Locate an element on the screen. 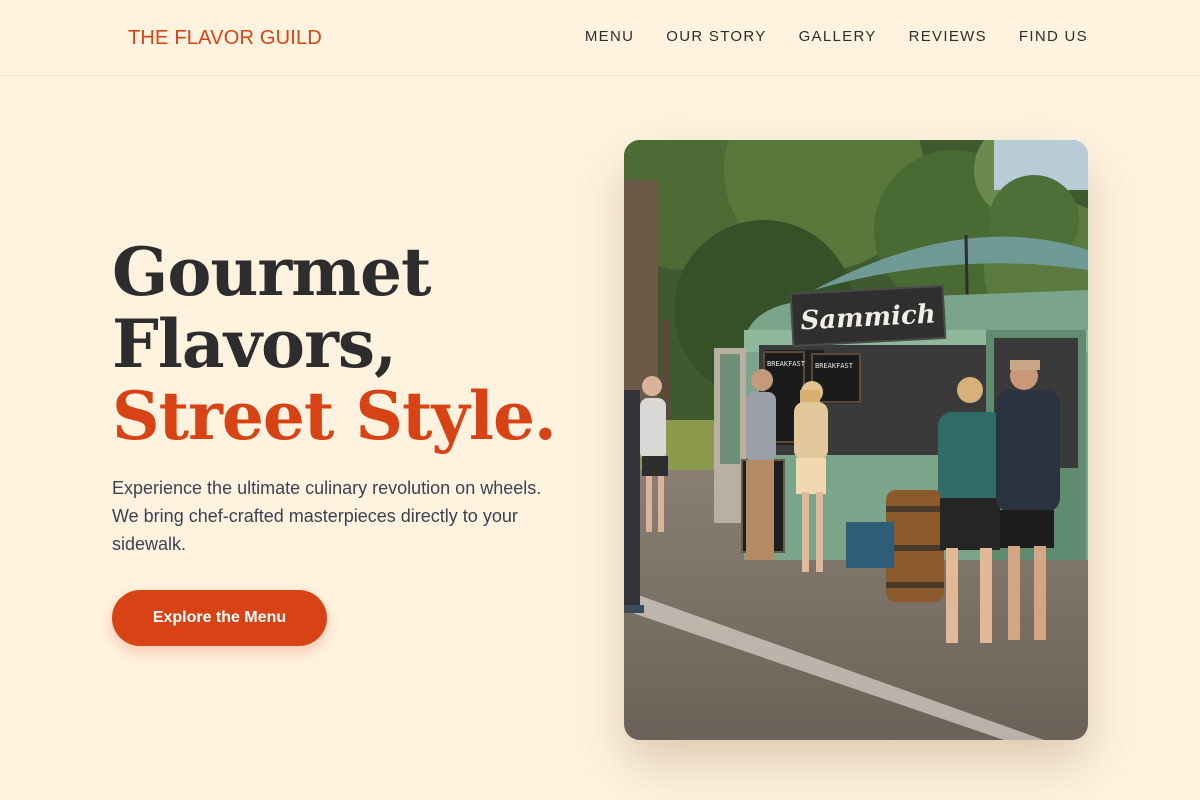 The height and width of the screenshot is (800, 1200). nav-item-our-story: OUR STORY is located at coordinates (716, 37).